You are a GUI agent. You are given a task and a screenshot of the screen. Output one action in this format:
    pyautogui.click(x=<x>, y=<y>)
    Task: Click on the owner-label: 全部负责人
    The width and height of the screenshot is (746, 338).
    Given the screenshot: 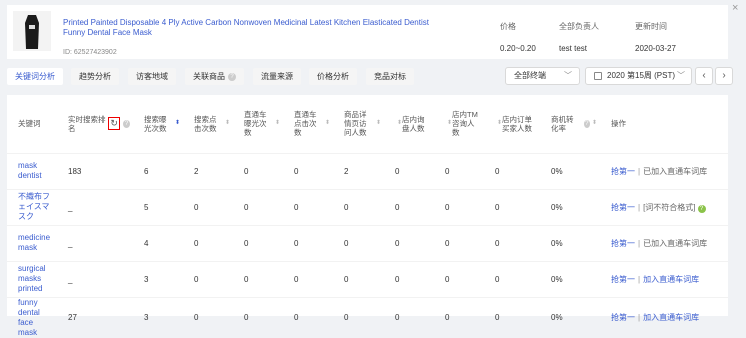 What is the action you would take?
    pyautogui.click(x=579, y=26)
    